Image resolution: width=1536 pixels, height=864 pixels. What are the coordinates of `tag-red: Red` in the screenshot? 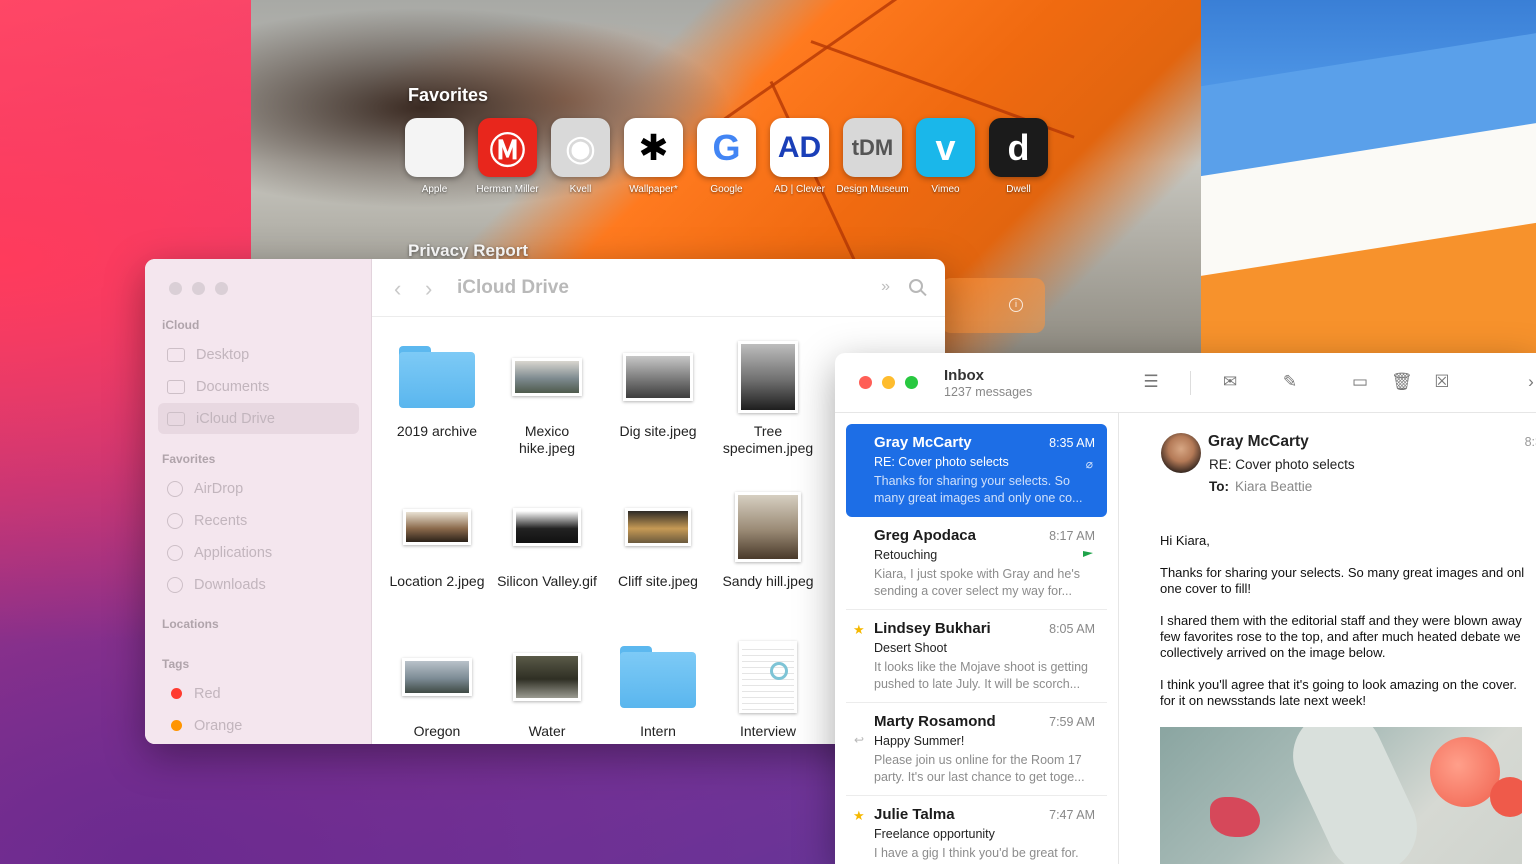 It's located at (258, 693).